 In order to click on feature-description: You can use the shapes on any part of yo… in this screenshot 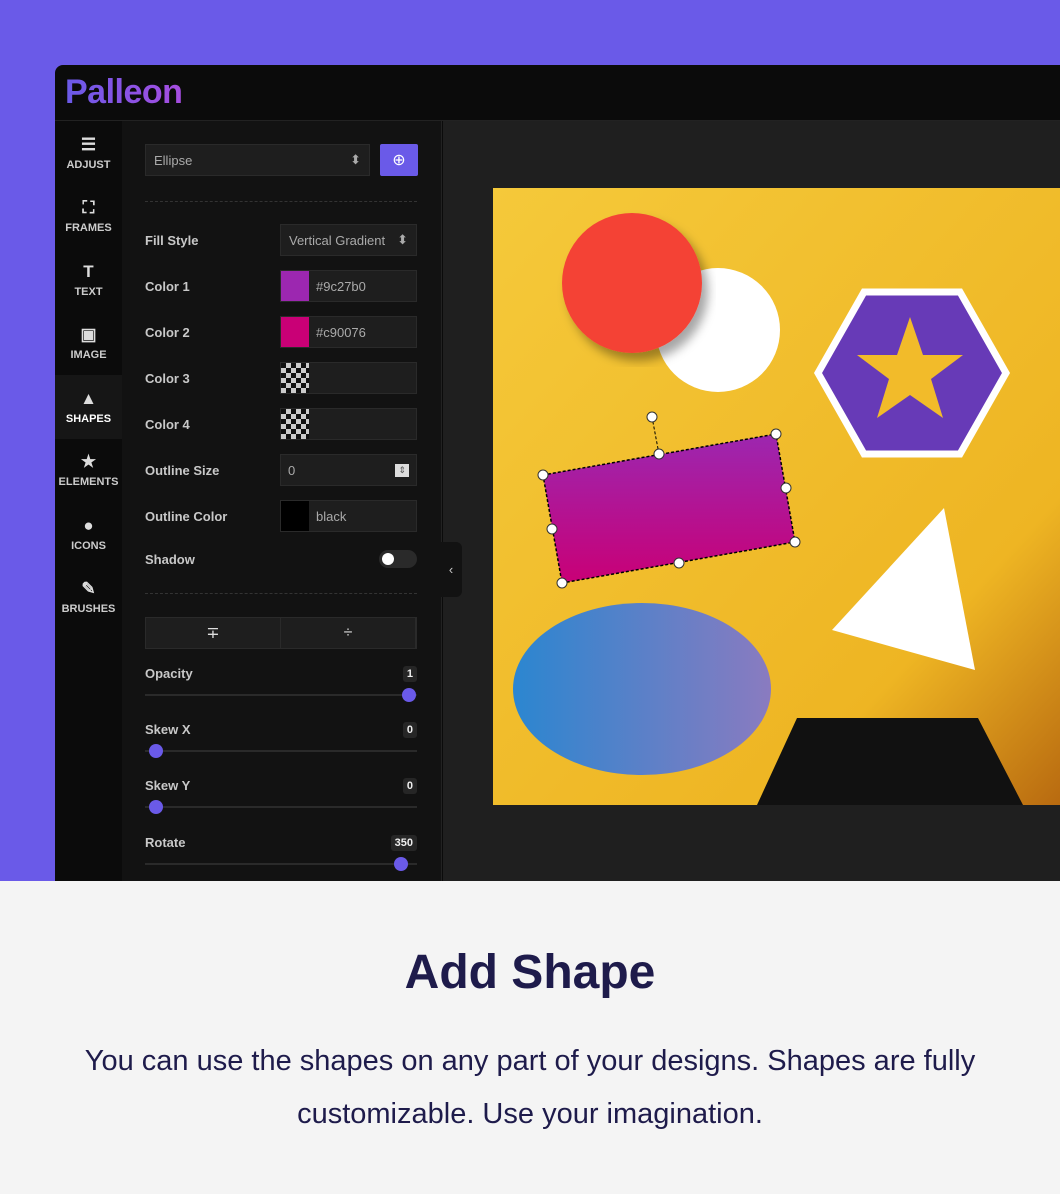, I will do `click(530, 1087)`.